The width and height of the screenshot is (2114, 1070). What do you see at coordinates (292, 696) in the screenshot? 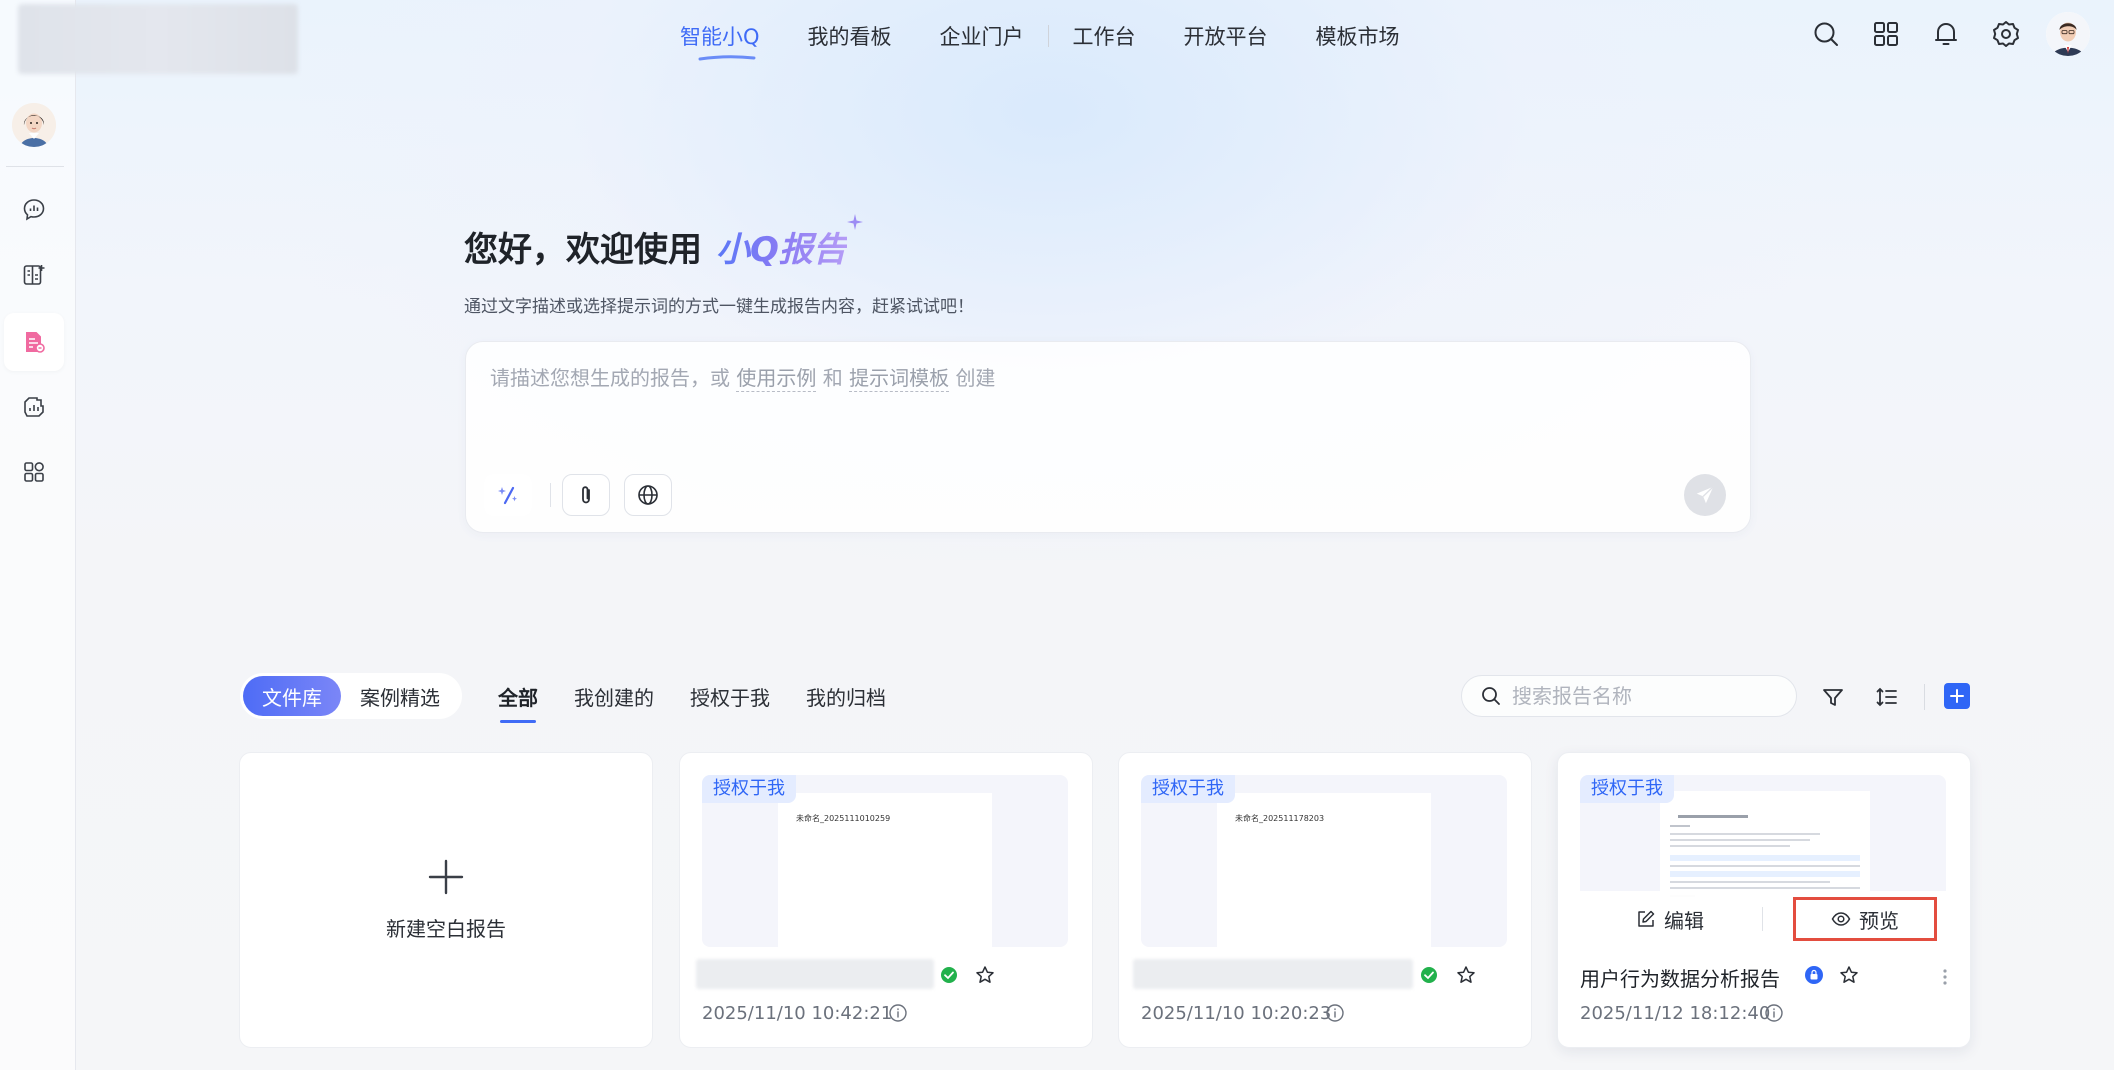
I see `segment-file-library: 文件库` at bounding box center [292, 696].